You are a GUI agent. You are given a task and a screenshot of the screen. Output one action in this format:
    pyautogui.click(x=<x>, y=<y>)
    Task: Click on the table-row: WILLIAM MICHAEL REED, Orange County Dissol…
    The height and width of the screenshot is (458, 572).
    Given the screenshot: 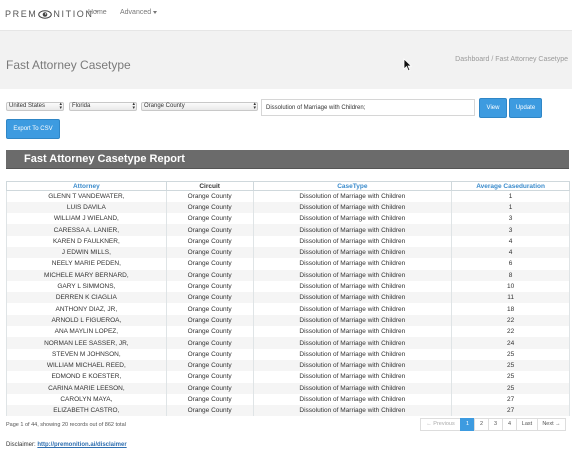 What is the action you would take?
    pyautogui.click(x=288, y=365)
    